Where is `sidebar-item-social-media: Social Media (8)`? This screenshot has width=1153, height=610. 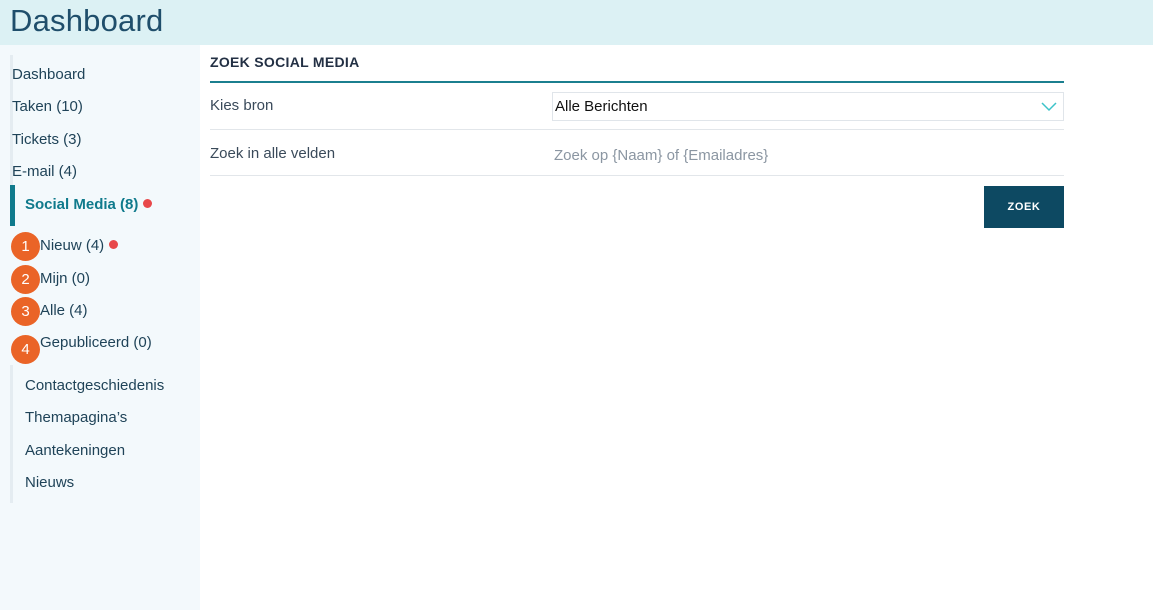 sidebar-item-social-media: Social Media (8) is located at coordinates (89, 205).